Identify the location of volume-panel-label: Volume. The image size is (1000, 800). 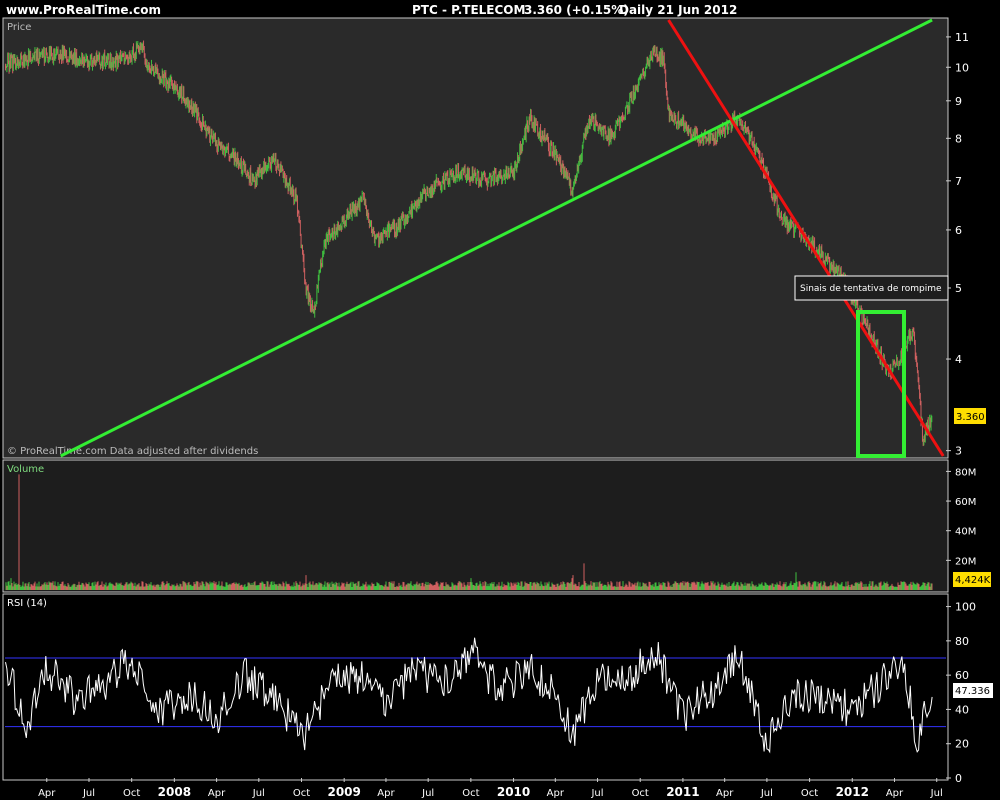
(25, 469).